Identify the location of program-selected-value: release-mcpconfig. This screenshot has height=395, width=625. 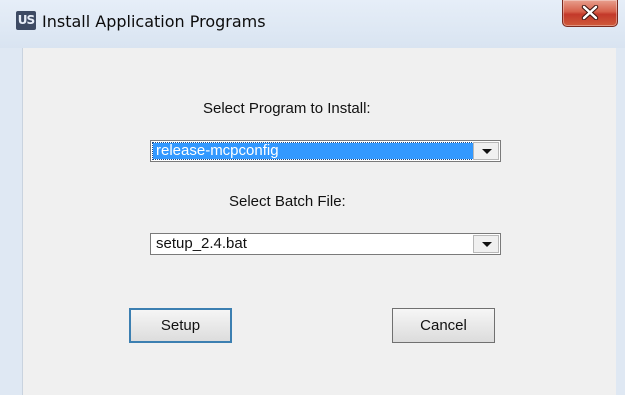
(313, 151).